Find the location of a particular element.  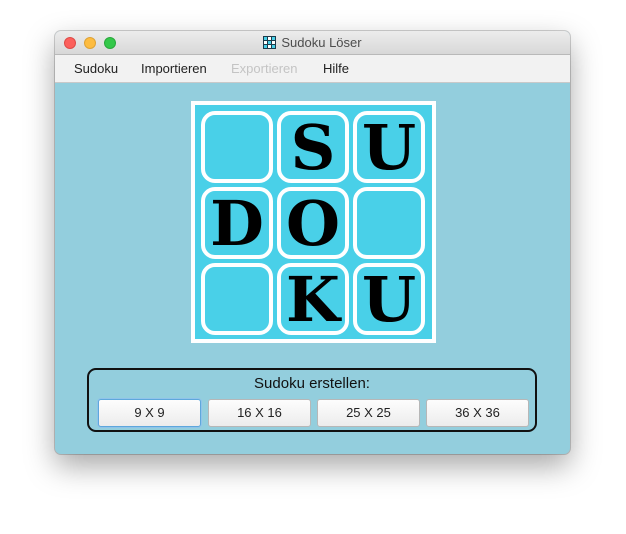

create-16x16-button: 16 X 16 is located at coordinates (259, 413).